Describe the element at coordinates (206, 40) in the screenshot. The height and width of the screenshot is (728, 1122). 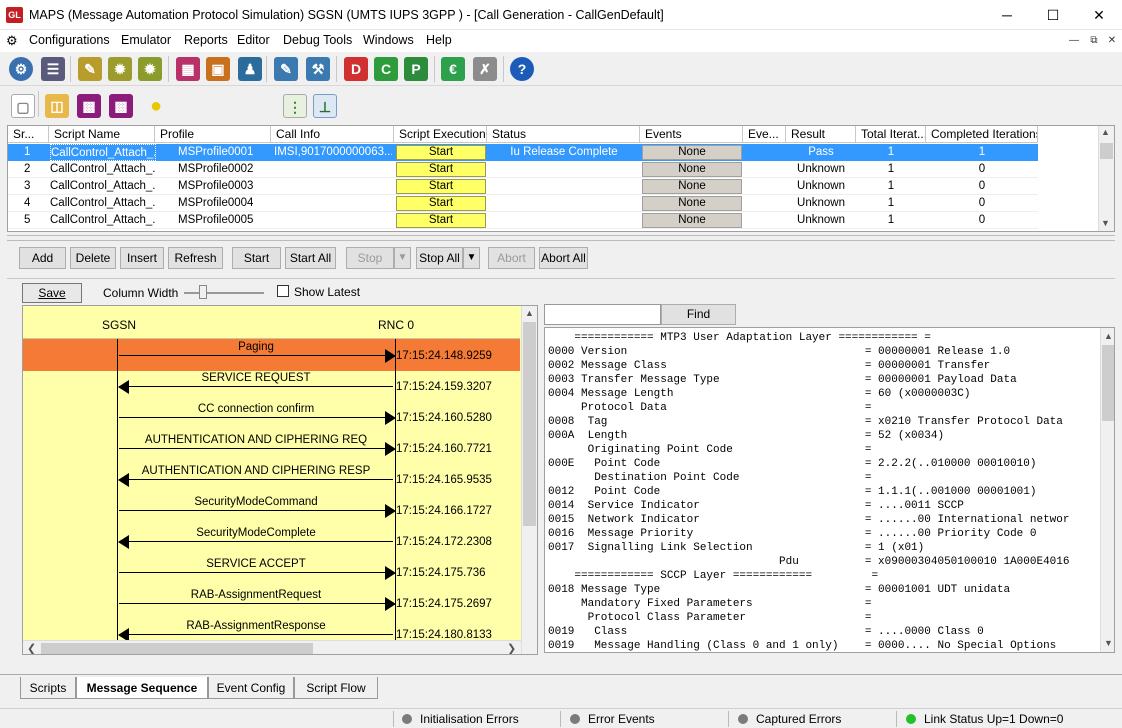
I see `menu-reports: Reports` at that location.